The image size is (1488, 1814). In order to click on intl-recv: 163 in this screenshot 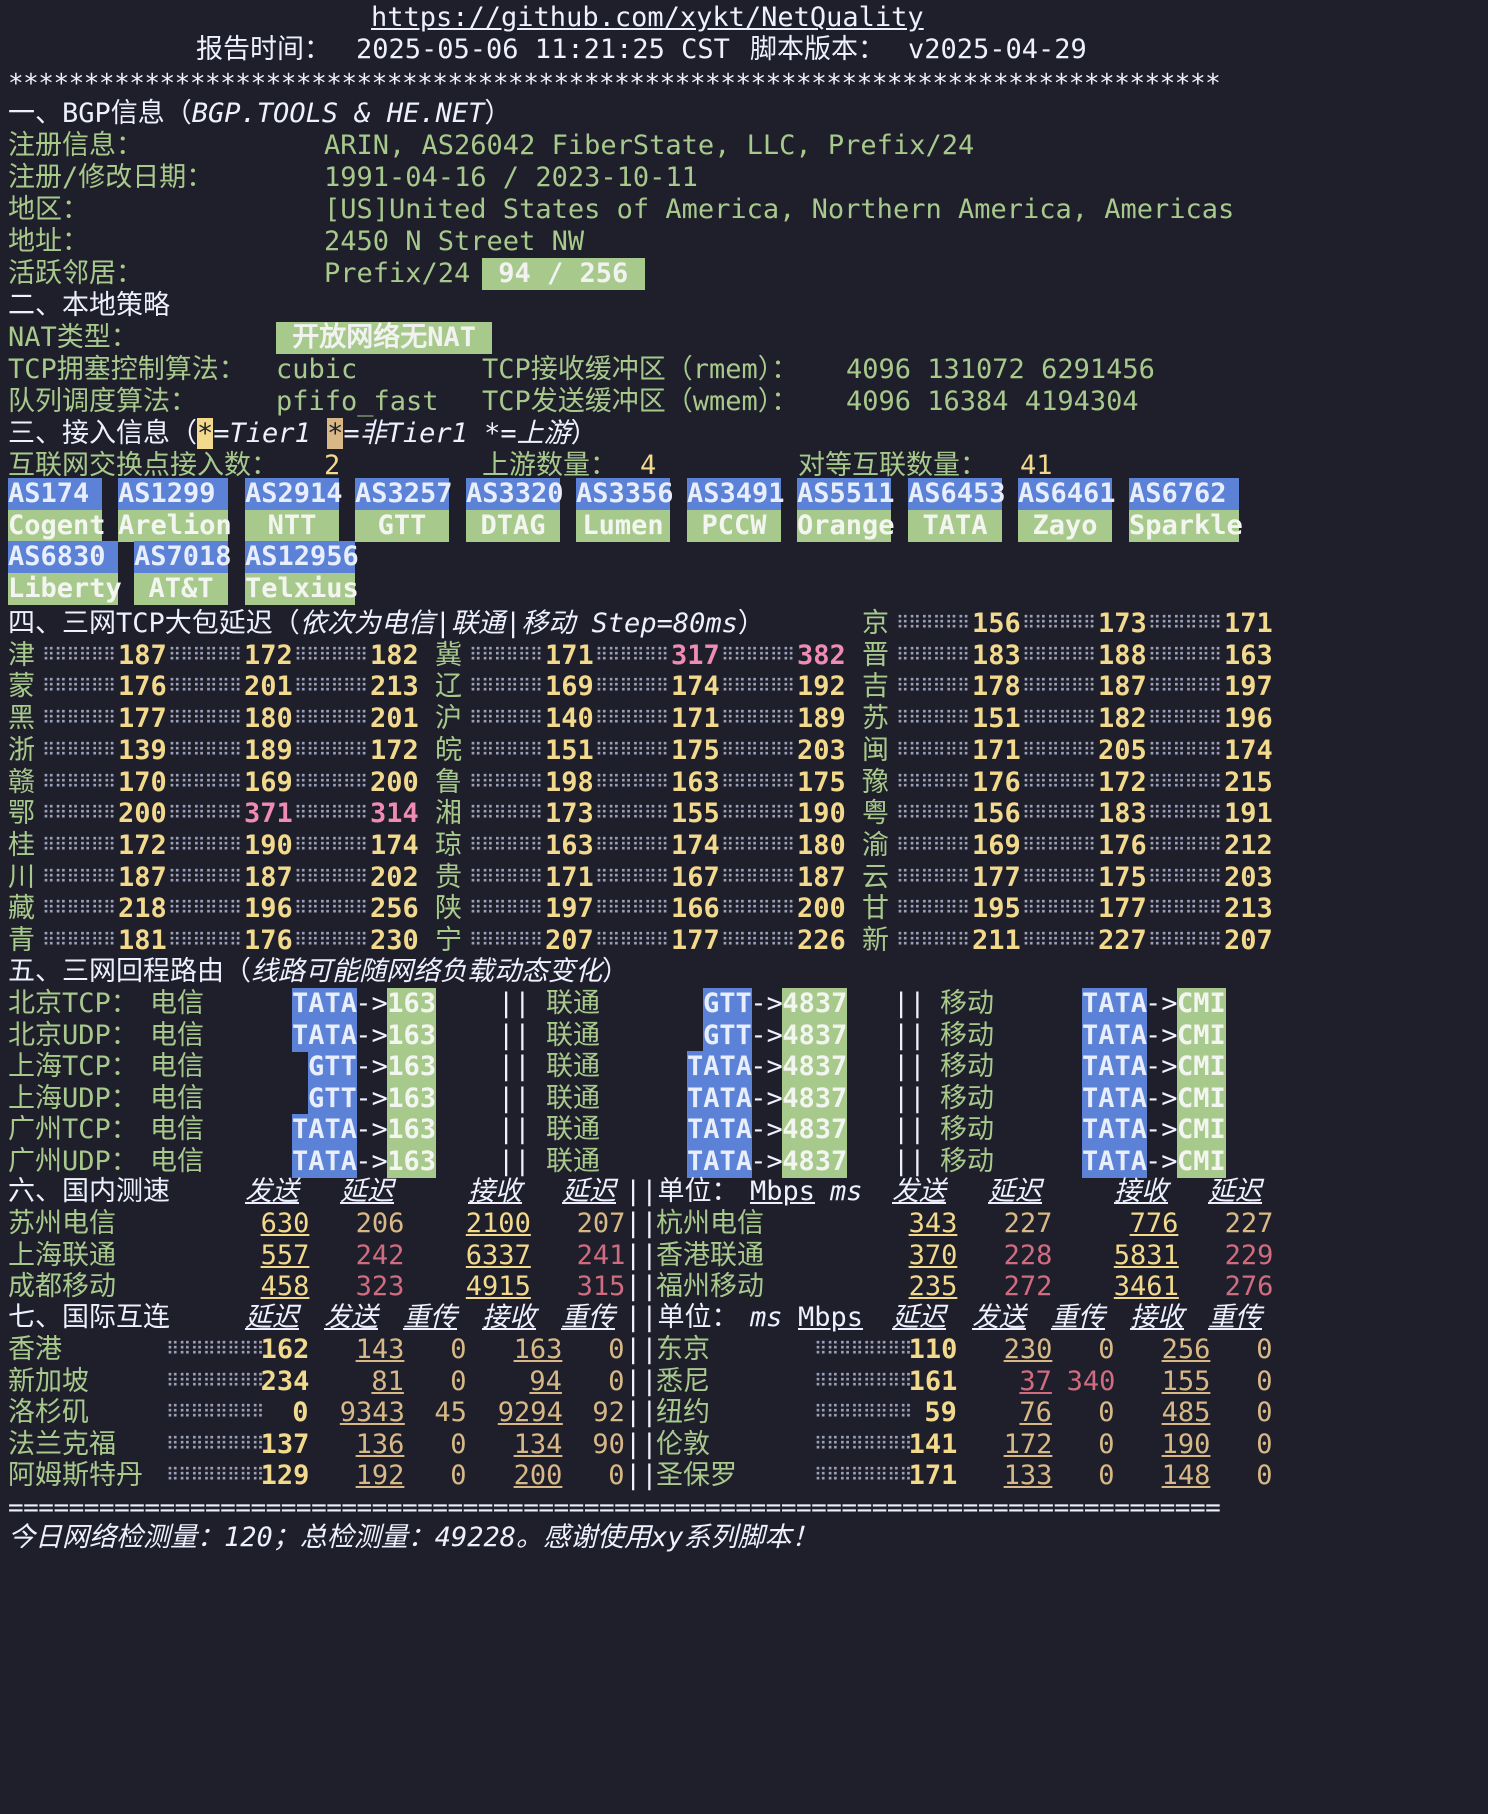, I will do `click(538, 1349)`.